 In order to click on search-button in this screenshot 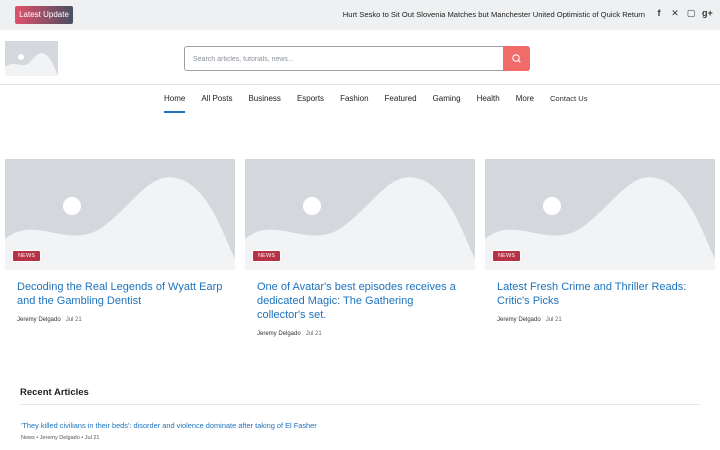, I will do `click(516, 58)`.